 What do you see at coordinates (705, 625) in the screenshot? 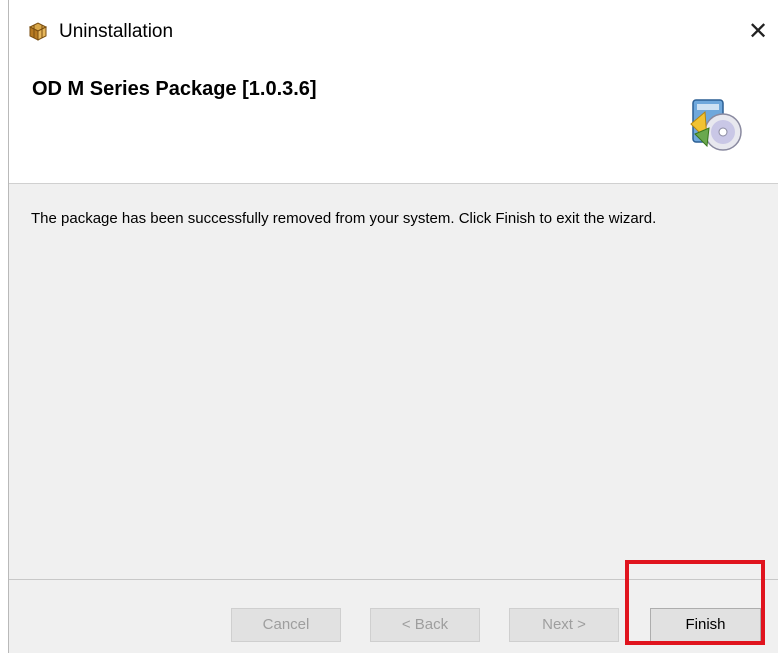
I see `finish-button: Finish` at bounding box center [705, 625].